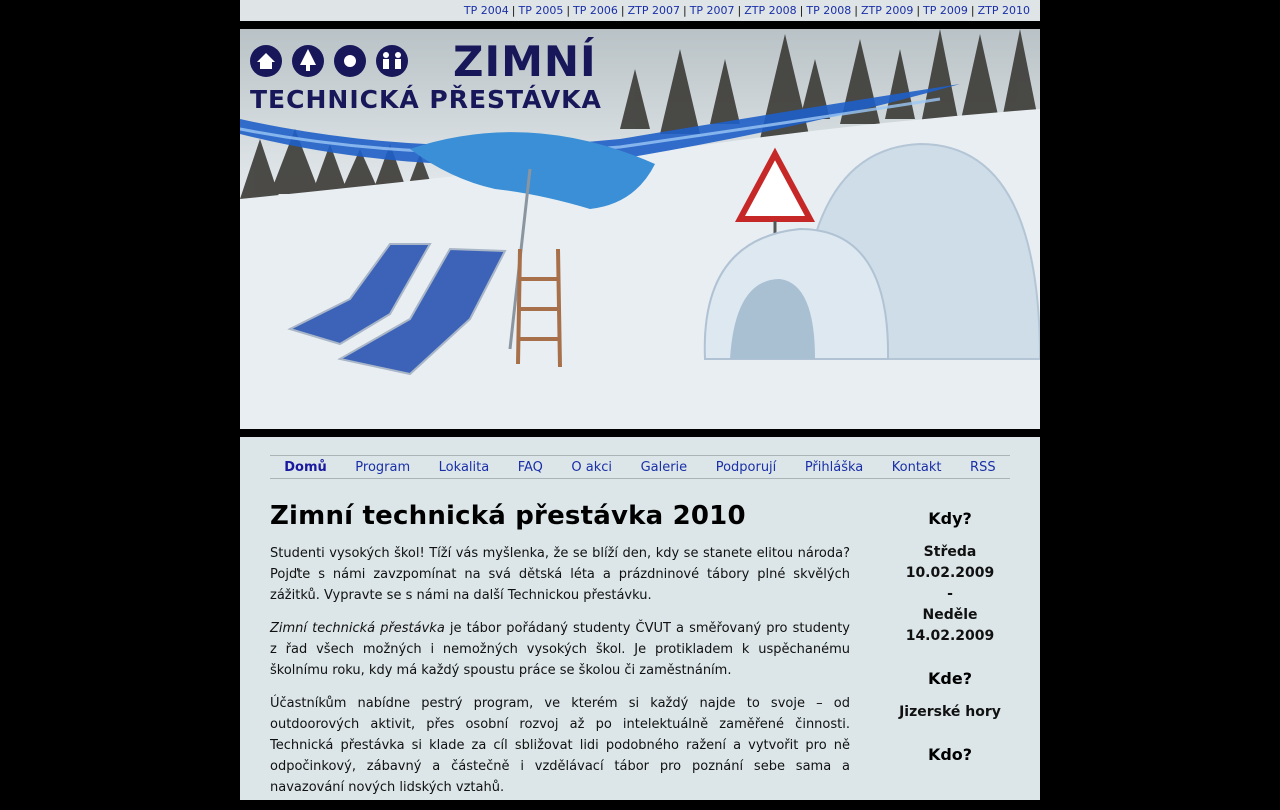  I want to click on archive-link-ztp-2010: ZTP 2010, so click(1004, 10).